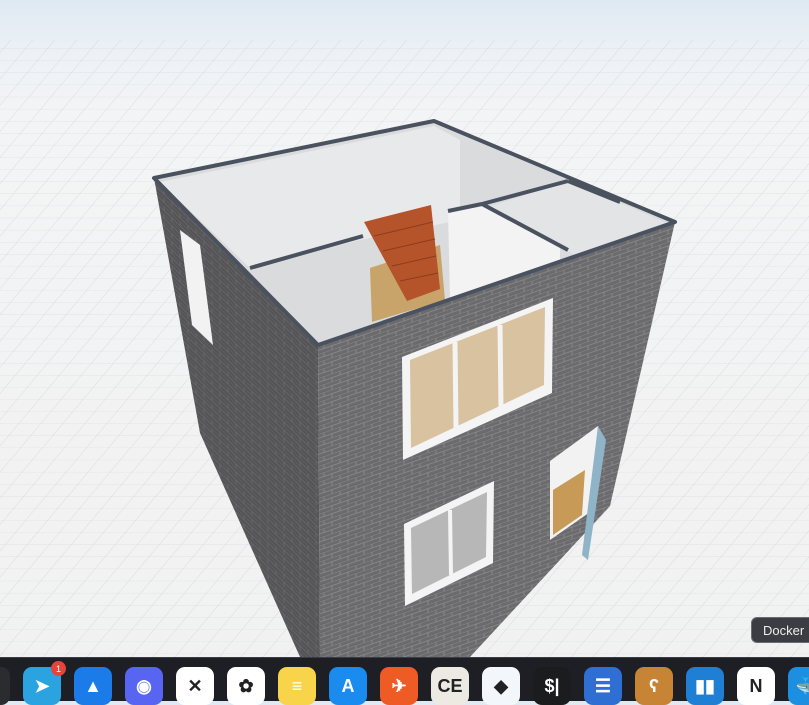 The image size is (809, 705). Describe the element at coordinates (399, 686) in the screenshot. I see `dock-postman-icon: ✈` at that location.